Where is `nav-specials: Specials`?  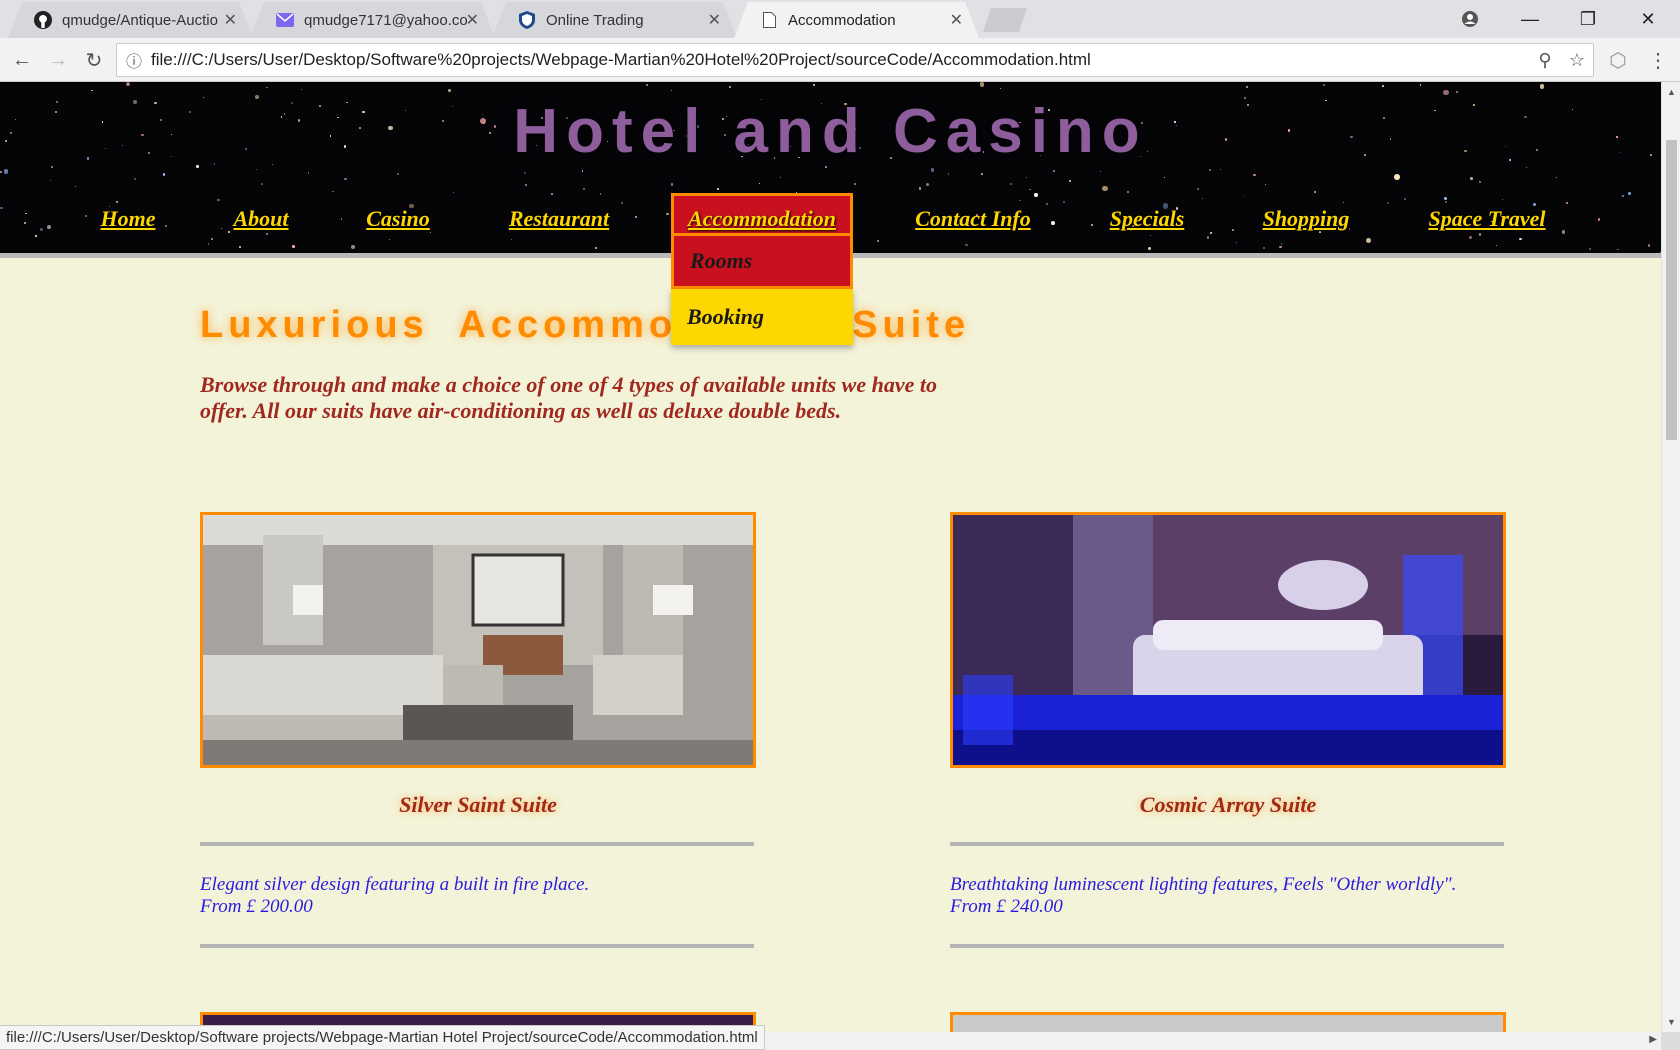 nav-specials: Specials is located at coordinates (1147, 219).